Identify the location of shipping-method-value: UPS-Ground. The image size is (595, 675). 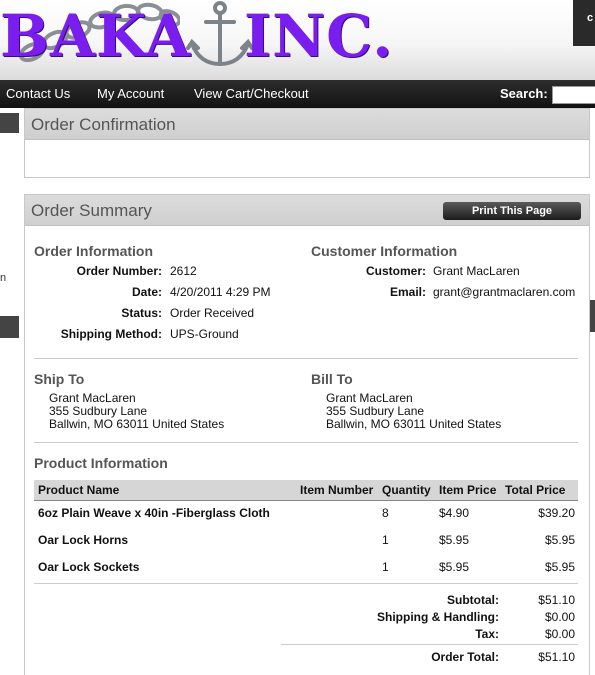
(204, 334).